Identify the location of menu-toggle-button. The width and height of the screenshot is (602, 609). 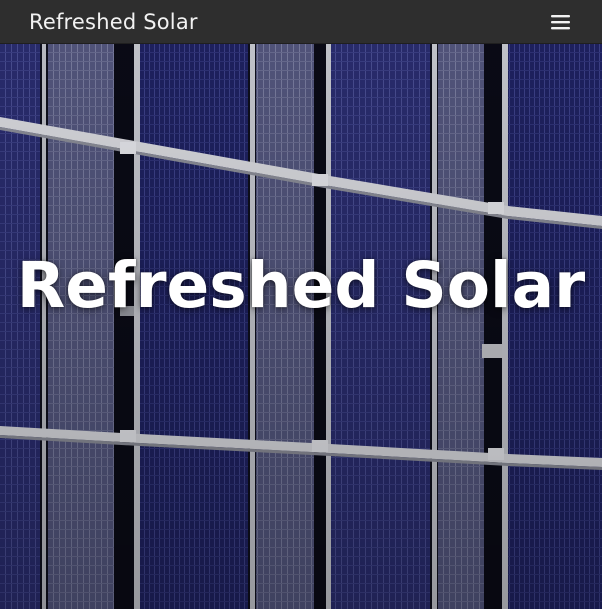
(560, 22).